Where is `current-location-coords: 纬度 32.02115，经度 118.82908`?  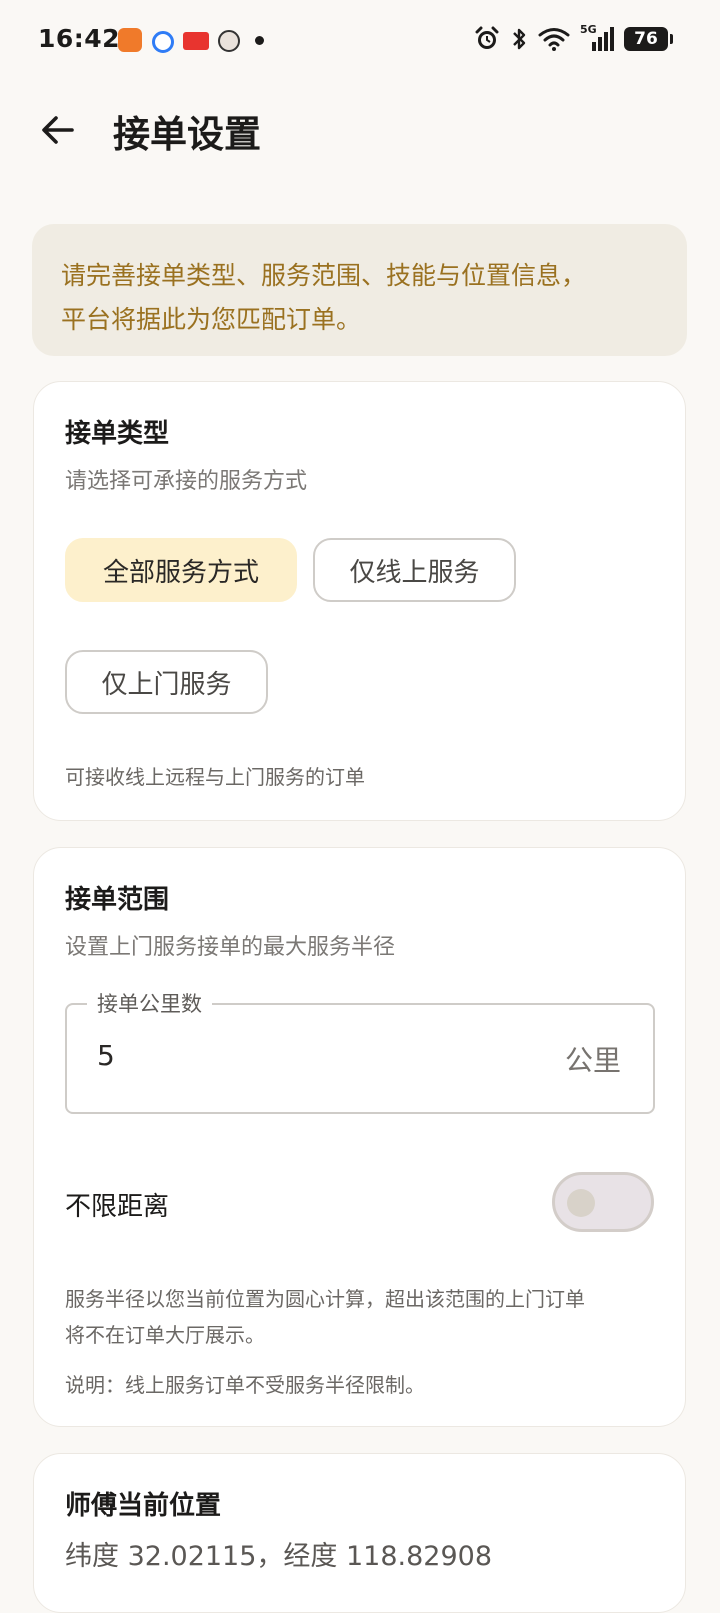
current-location-coords: 纬度 32.02115，经度 118.82908 is located at coordinates (279, 1556).